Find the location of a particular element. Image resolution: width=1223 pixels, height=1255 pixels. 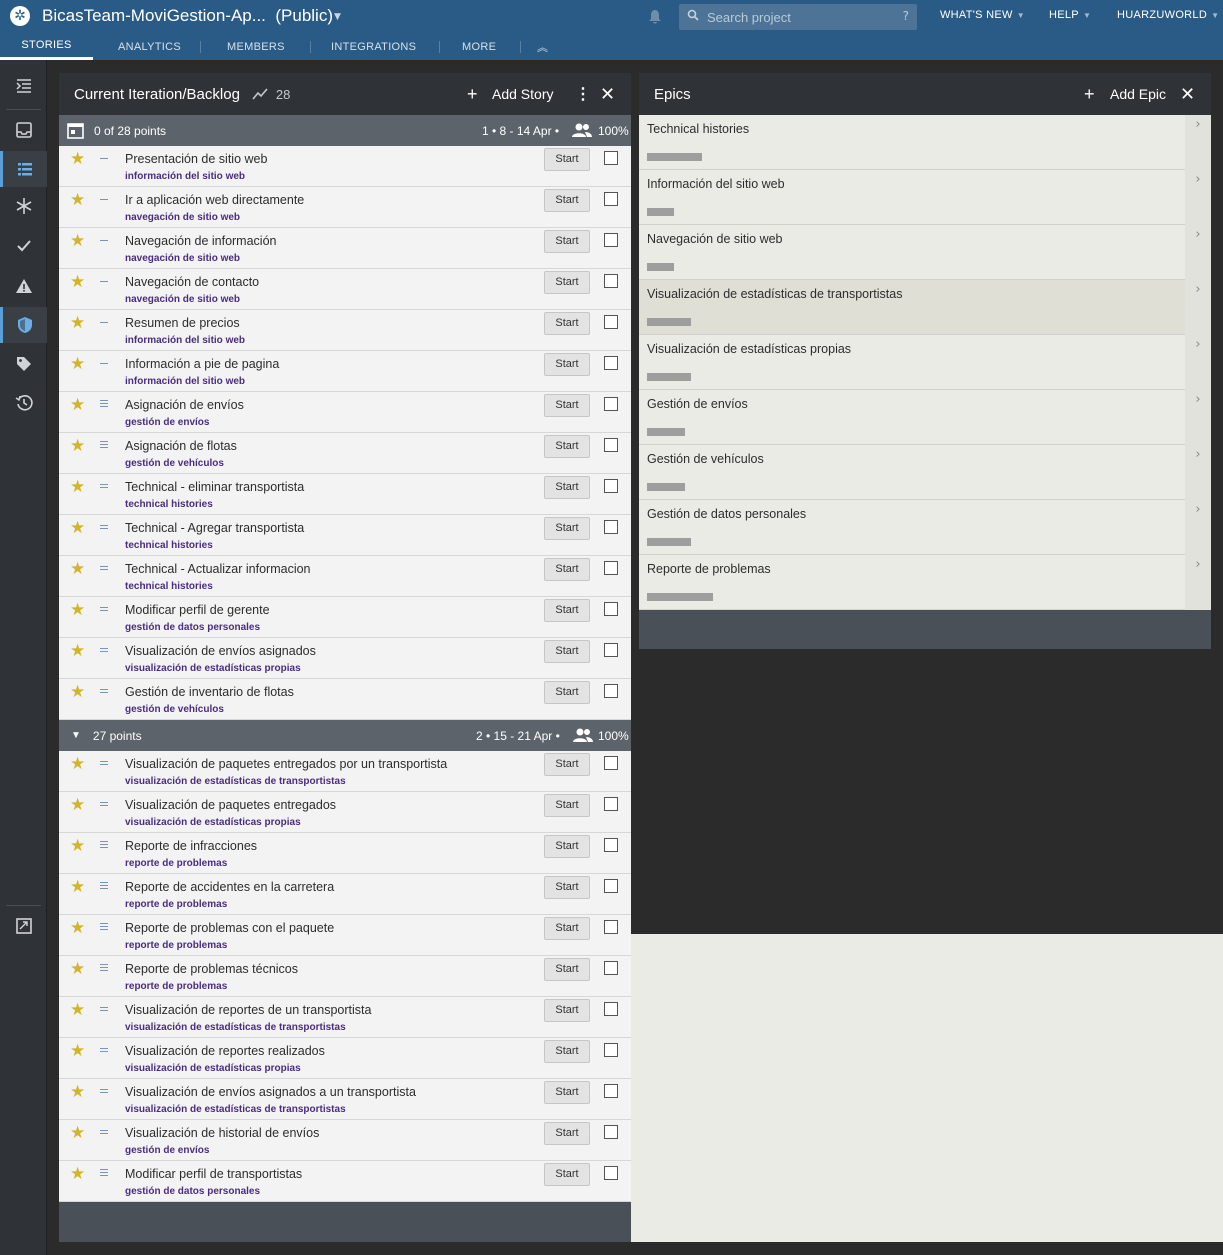

collapse-caret-icon: ▼ is located at coordinates (76, 735).